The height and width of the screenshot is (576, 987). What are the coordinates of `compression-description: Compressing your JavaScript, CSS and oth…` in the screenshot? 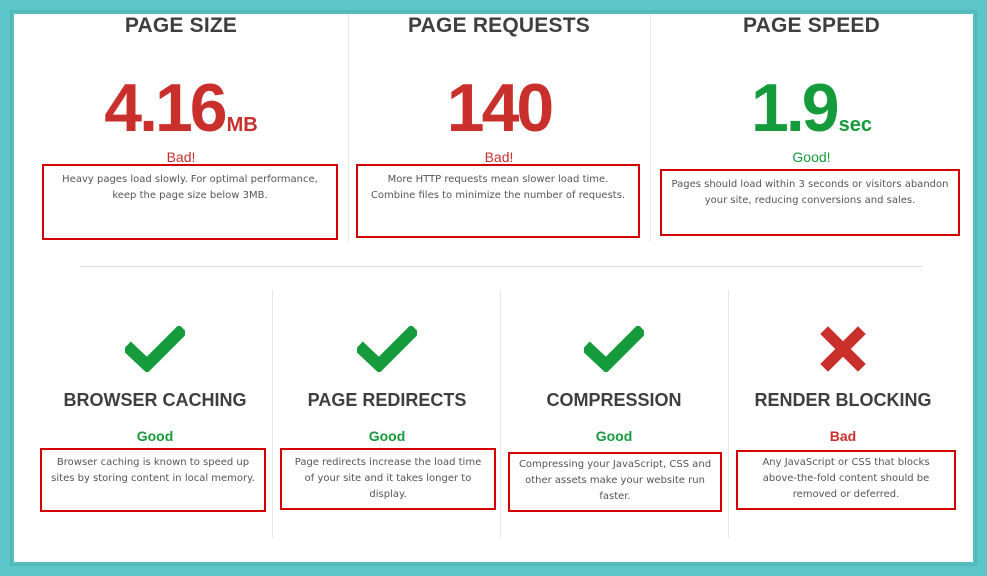 It's located at (615, 482).